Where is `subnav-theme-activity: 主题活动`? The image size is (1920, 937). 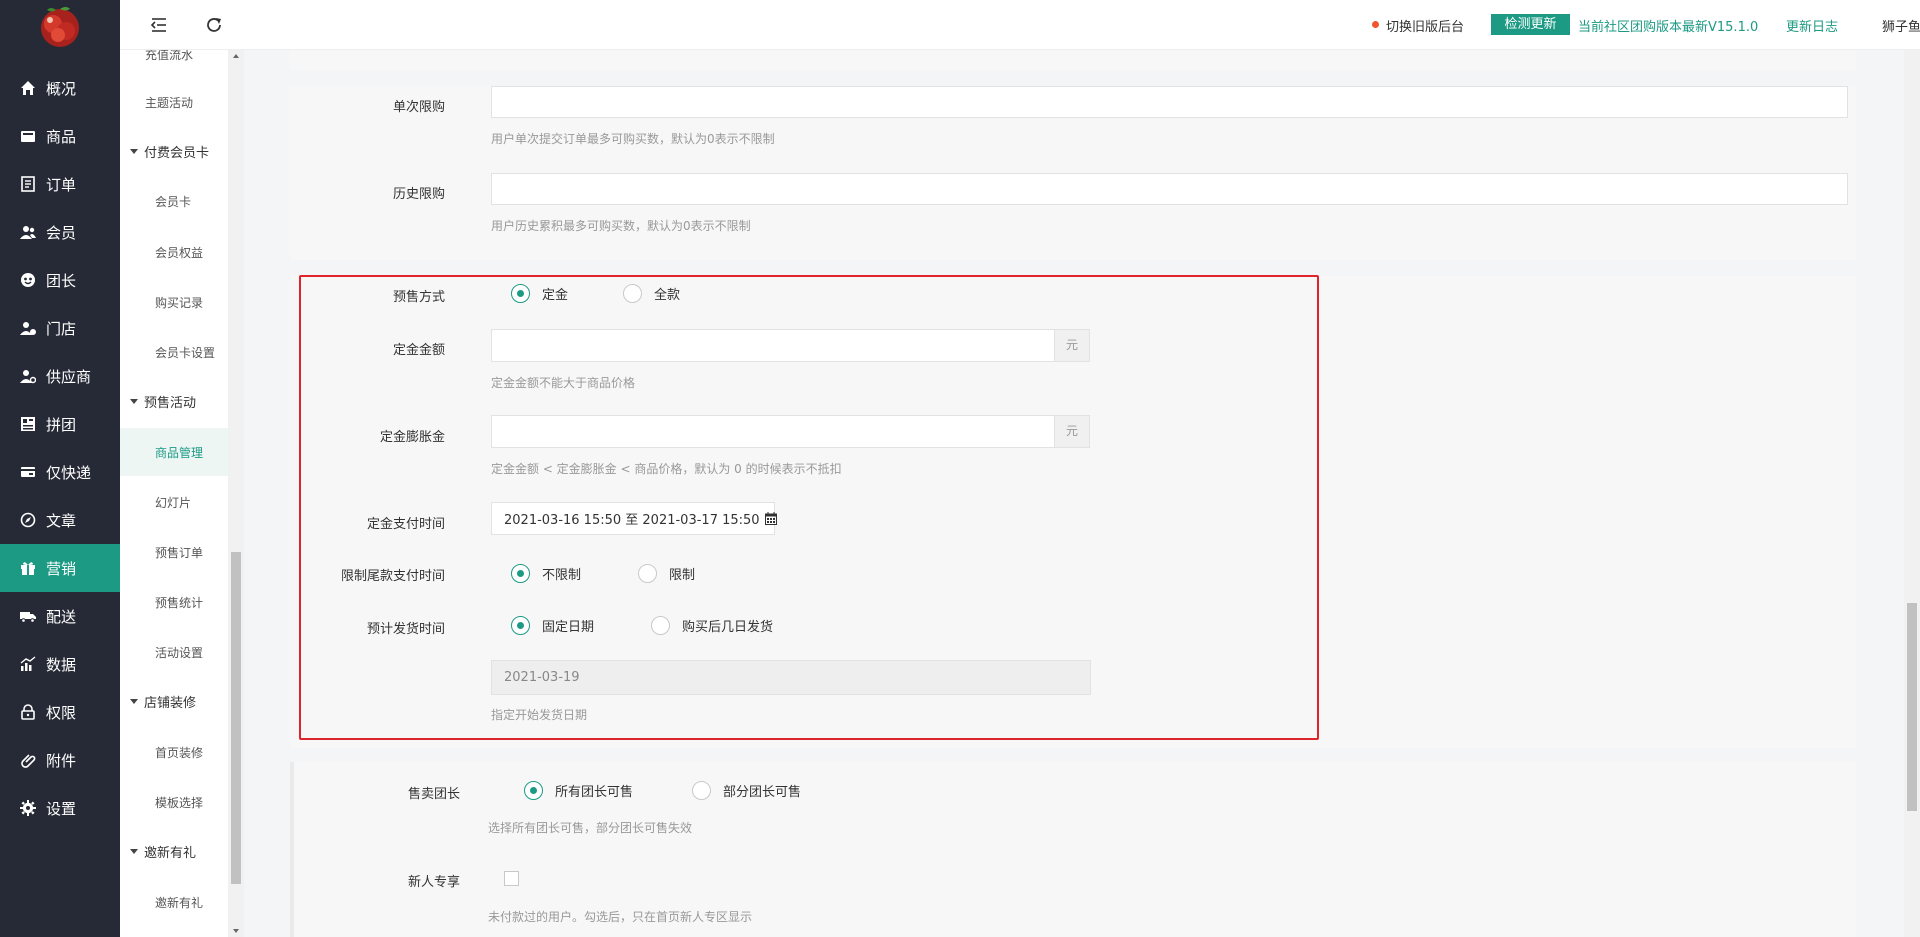 subnav-theme-activity: 主题活动 is located at coordinates (174, 102).